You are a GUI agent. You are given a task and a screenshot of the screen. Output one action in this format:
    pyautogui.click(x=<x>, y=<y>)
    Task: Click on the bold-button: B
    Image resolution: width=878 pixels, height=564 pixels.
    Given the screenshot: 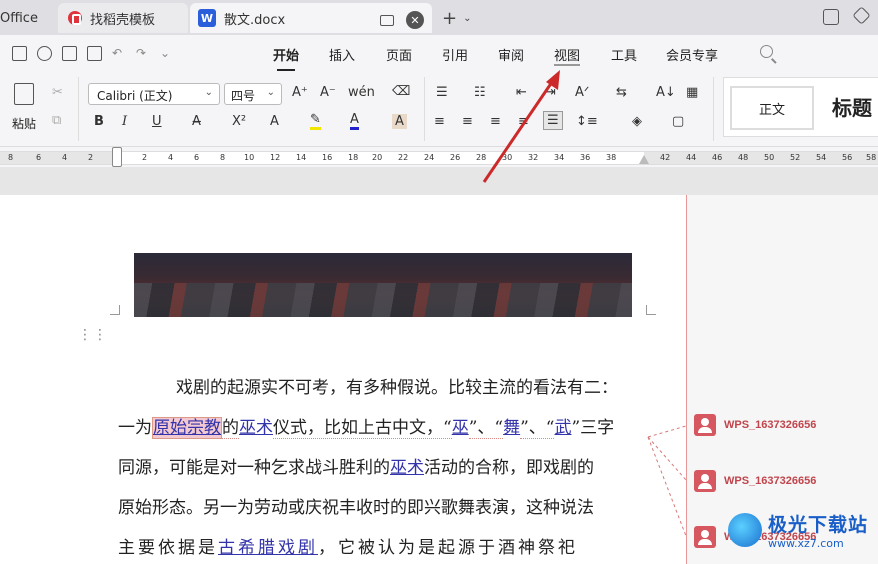 What is the action you would take?
    pyautogui.click(x=99, y=121)
    